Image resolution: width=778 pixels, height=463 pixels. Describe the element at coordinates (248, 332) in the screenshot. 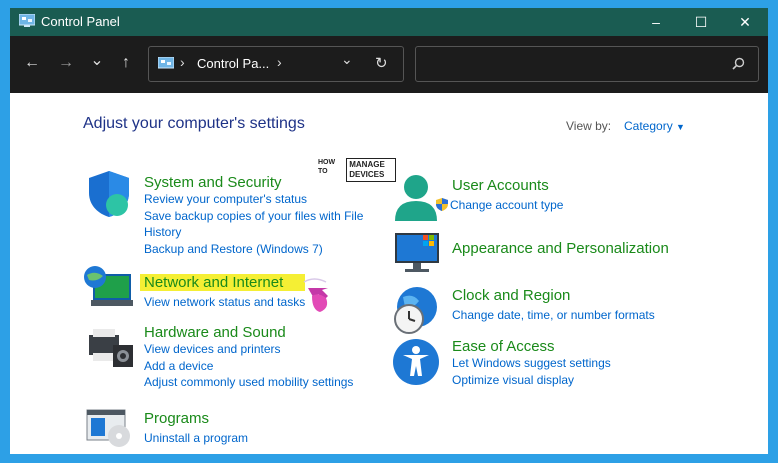

I see `category-title-hardware-and-sound: Hardware and Sound` at that location.